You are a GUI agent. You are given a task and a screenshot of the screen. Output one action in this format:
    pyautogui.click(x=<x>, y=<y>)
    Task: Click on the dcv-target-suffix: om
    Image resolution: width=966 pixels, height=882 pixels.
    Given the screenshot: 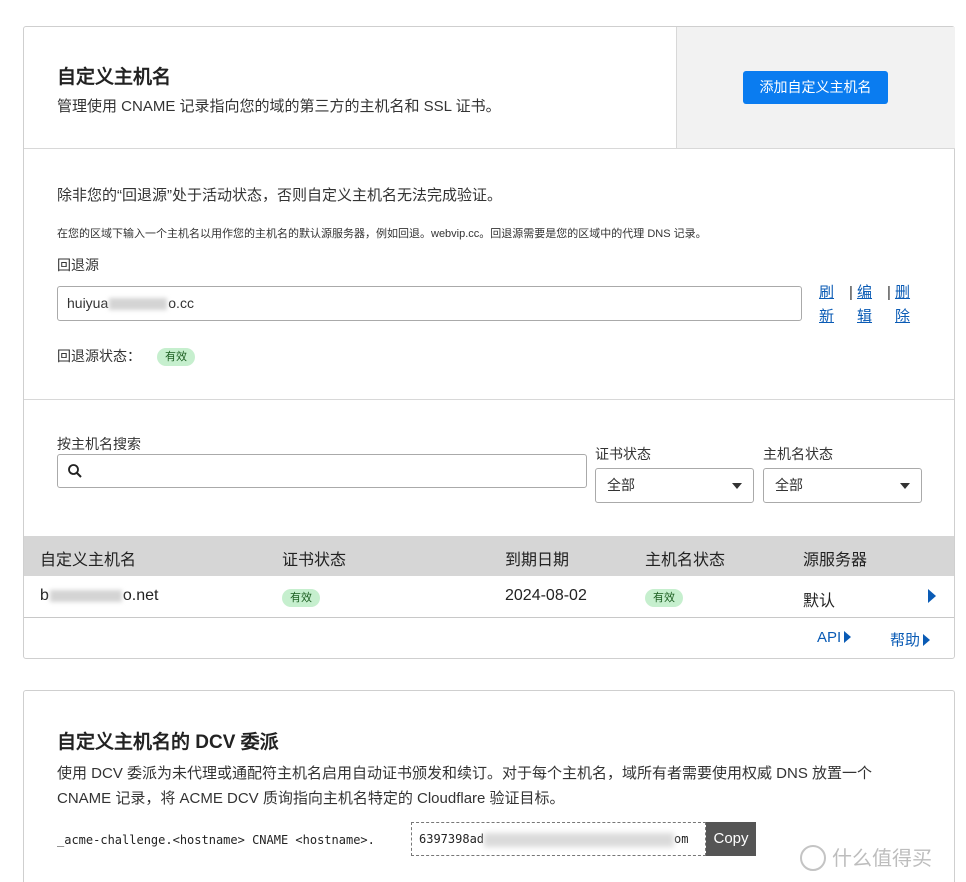 What is the action you would take?
    pyautogui.click(x=681, y=839)
    